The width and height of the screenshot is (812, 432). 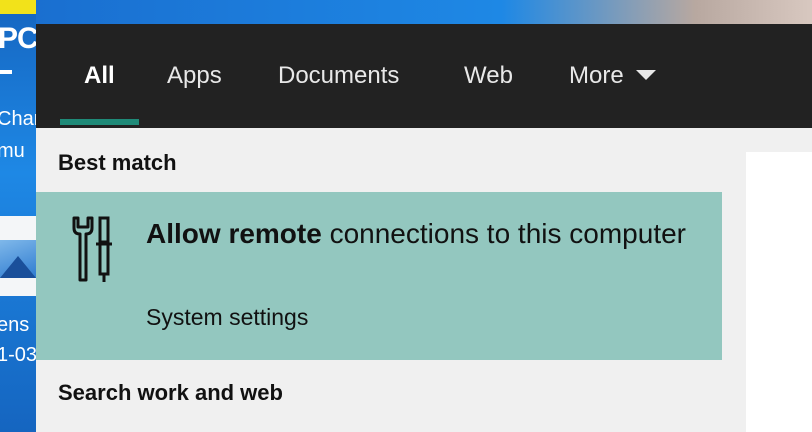 What do you see at coordinates (117, 162) in the screenshot?
I see `best-match-header: Best match` at bounding box center [117, 162].